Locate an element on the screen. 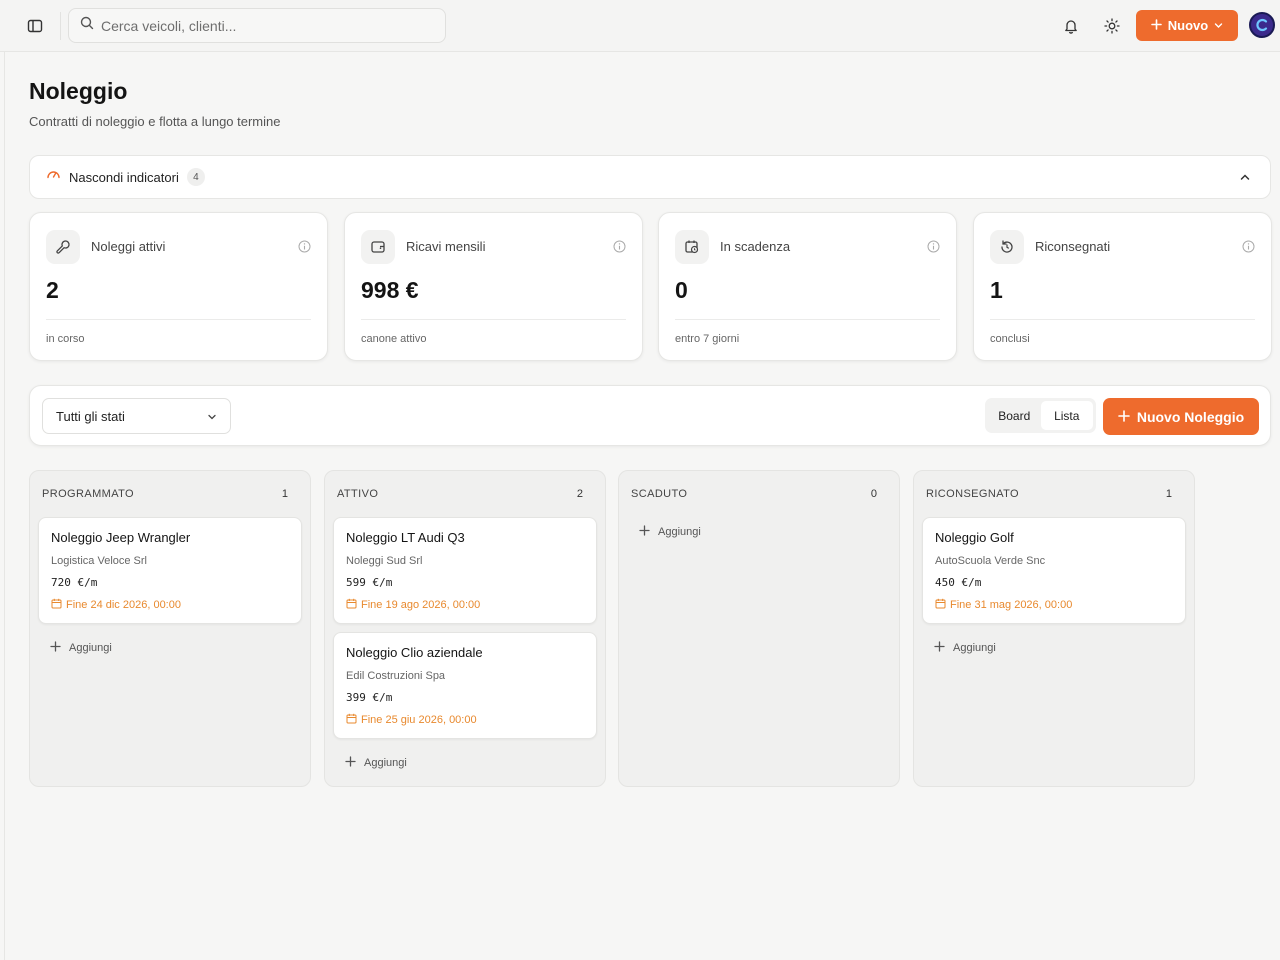 The image size is (1280, 960). status-filter-value: Tutti gli stati is located at coordinates (90, 416).